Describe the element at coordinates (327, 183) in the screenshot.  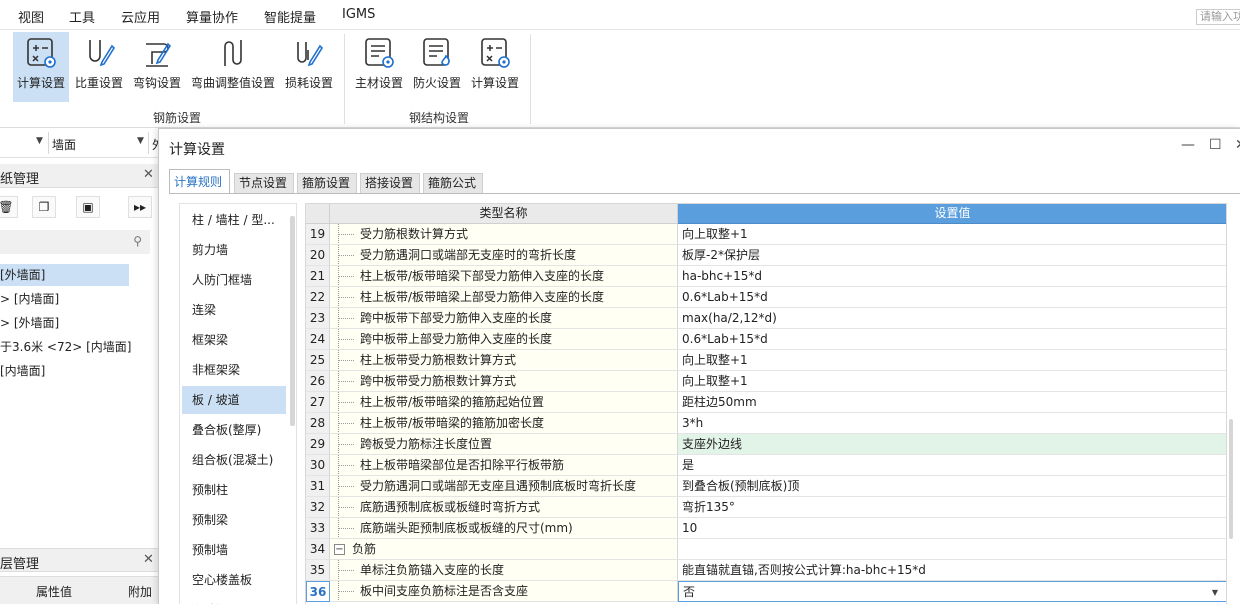
I see `tab-stirrup-settings: 箍筋设置` at that location.